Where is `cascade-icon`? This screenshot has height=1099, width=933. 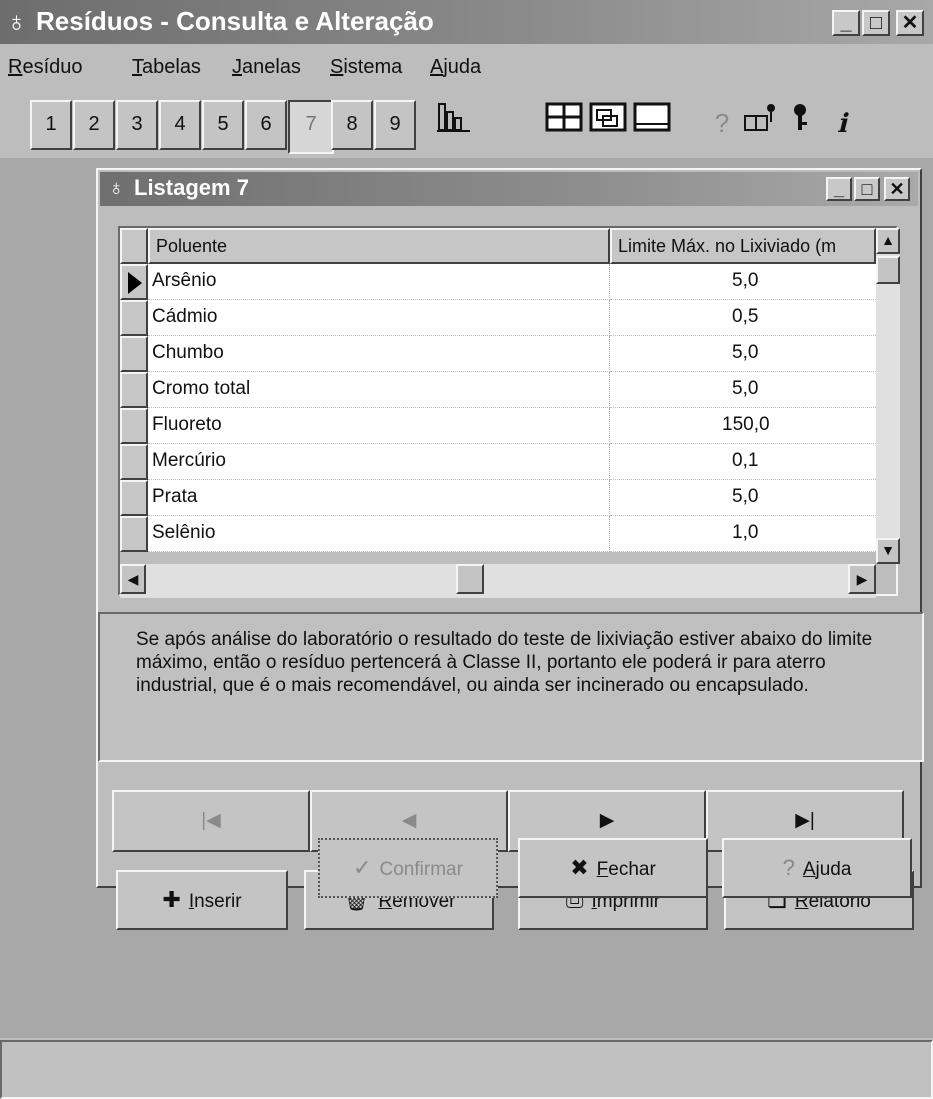 cascade-icon is located at coordinates (608, 125).